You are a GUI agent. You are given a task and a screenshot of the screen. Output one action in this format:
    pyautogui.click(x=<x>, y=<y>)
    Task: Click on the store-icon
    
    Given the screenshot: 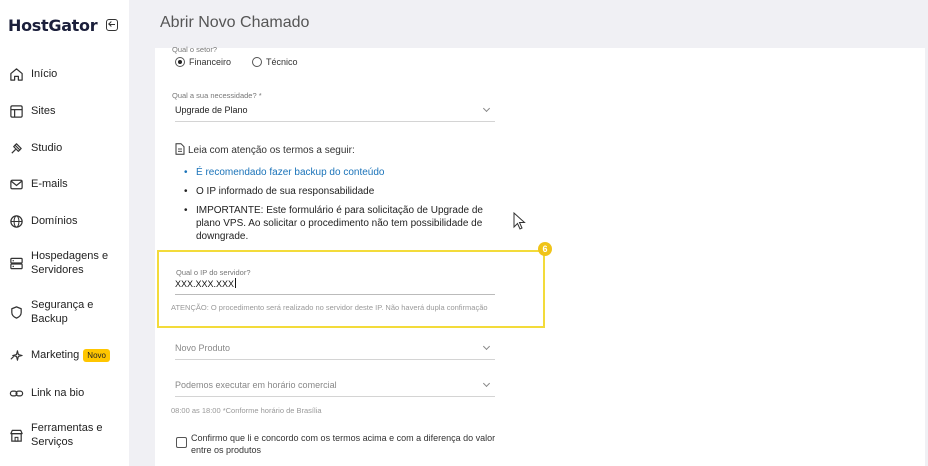 What is the action you would take?
    pyautogui.click(x=16, y=435)
    